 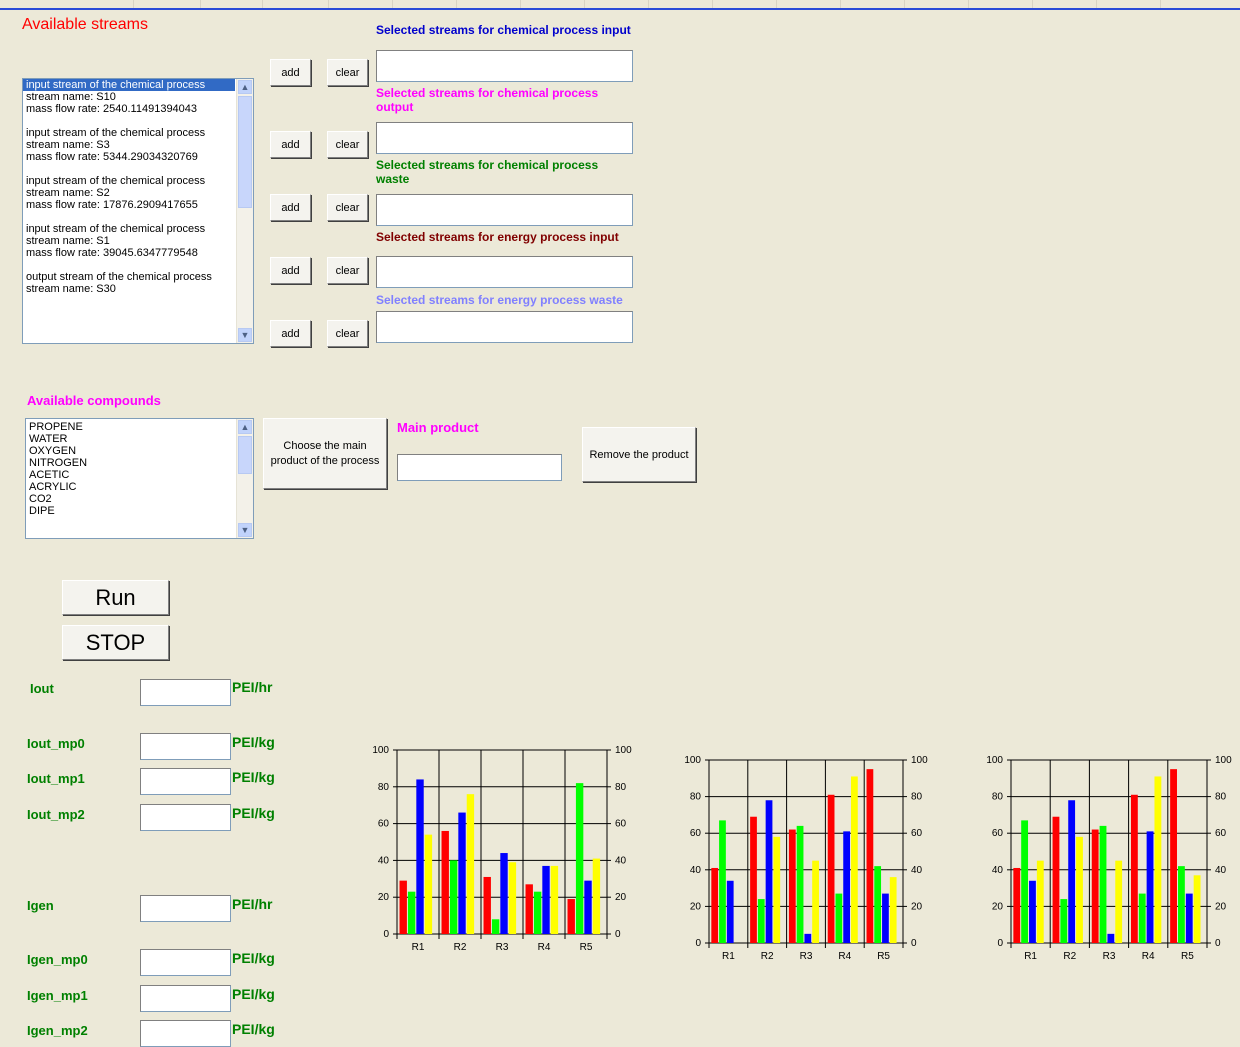 I want to click on list-item: stream name: S30, so click(x=138, y=289).